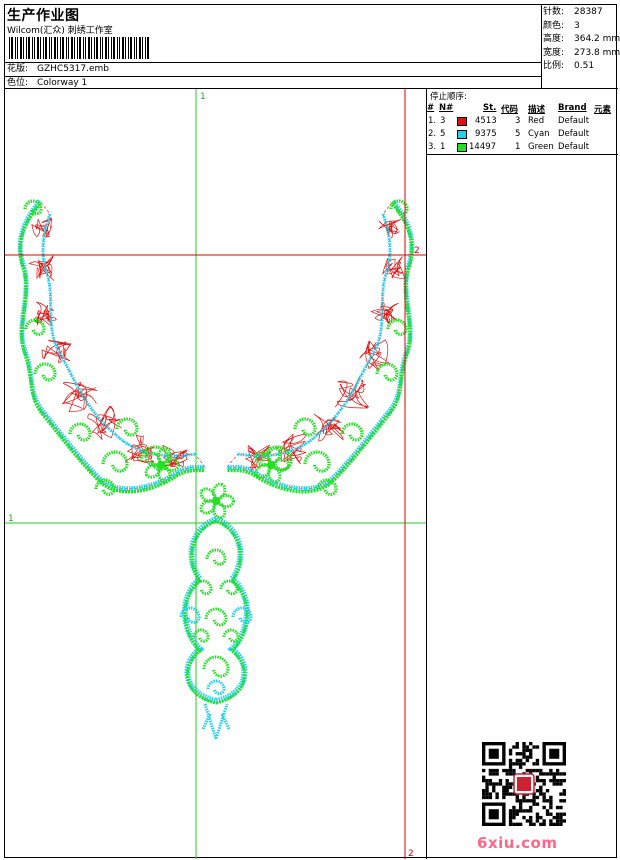 The image size is (620, 860). I want to click on col-element: 元素, so click(603, 110).